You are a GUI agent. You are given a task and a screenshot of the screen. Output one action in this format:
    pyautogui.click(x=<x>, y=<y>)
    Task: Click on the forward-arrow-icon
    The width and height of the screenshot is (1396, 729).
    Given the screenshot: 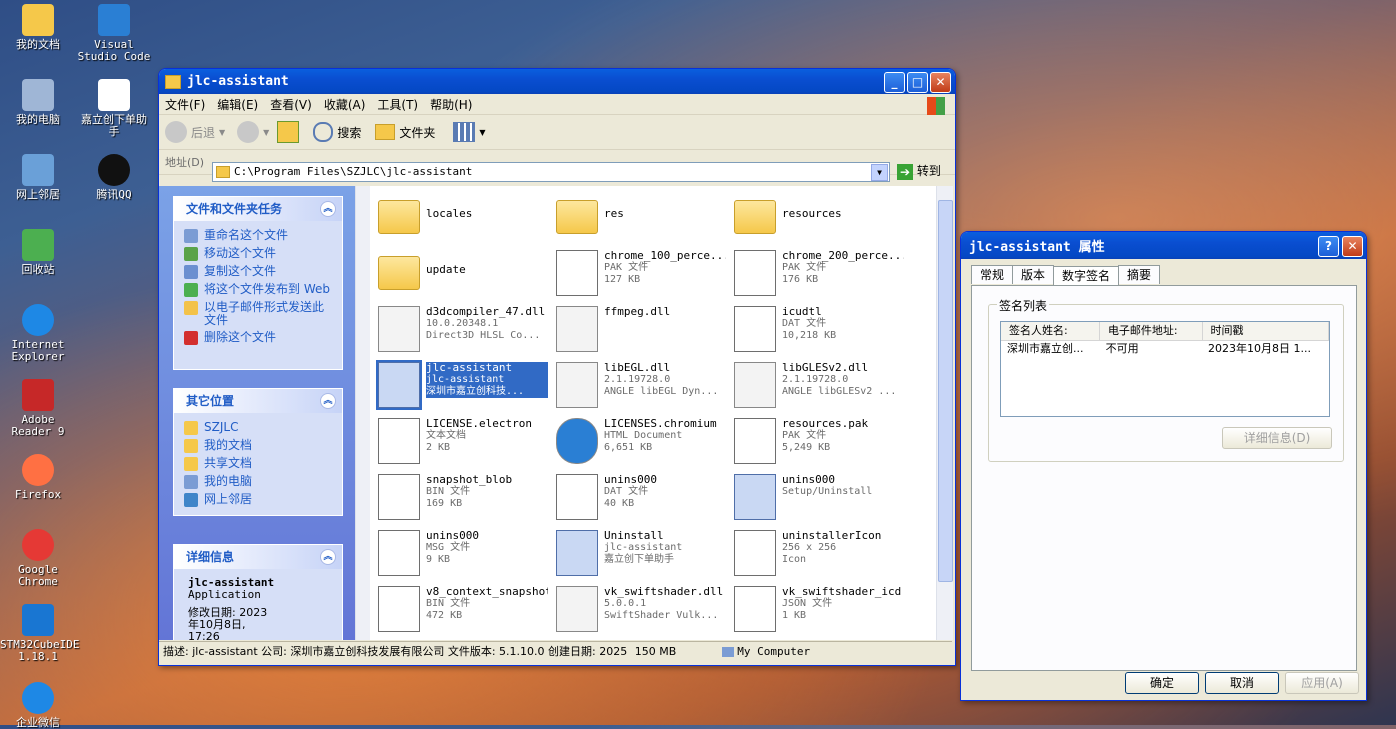 What is the action you would take?
    pyautogui.click(x=248, y=132)
    